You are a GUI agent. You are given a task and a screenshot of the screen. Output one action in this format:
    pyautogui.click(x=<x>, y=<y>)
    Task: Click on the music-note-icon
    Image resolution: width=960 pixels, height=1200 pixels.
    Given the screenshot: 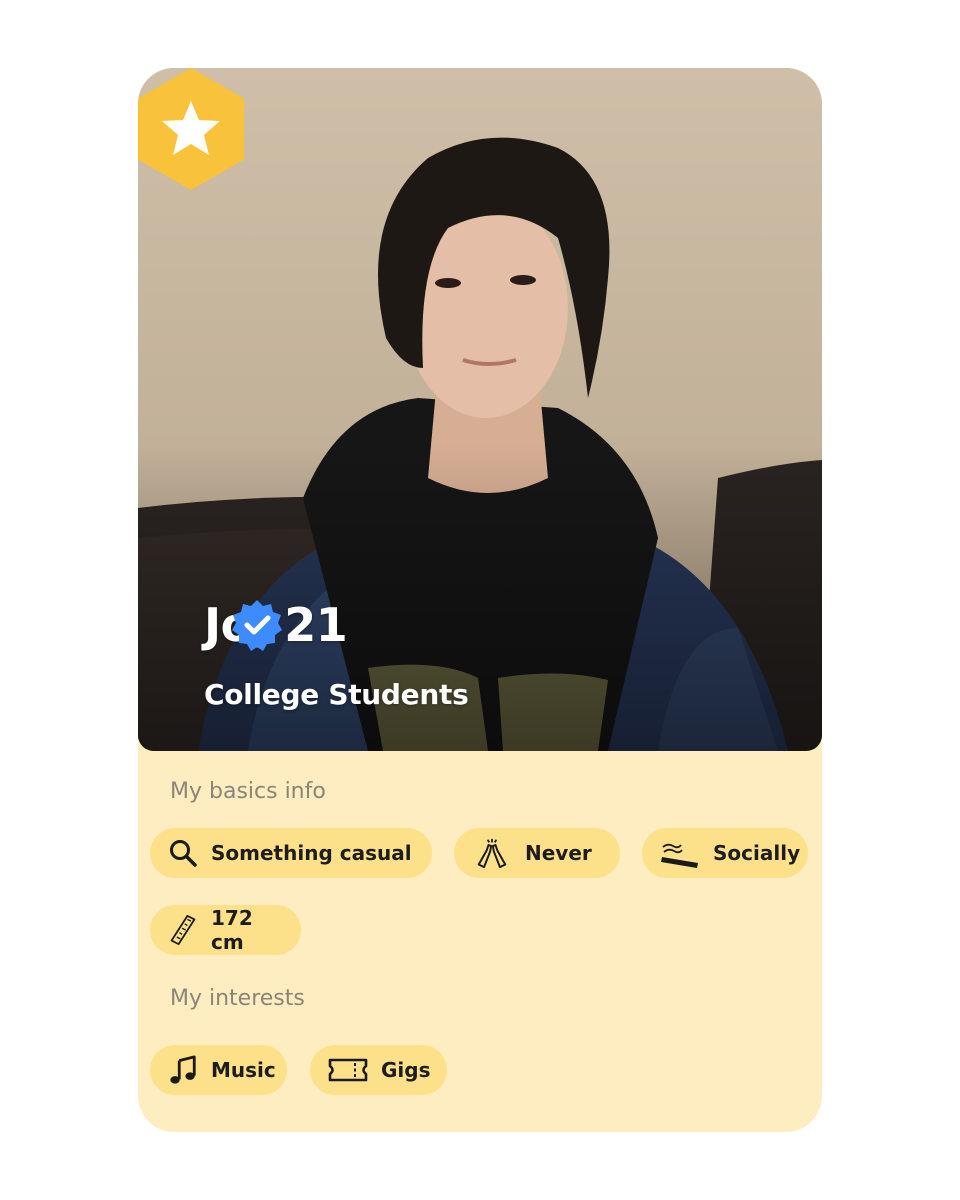 What is the action you would take?
    pyautogui.click(x=183, y=1069)
    